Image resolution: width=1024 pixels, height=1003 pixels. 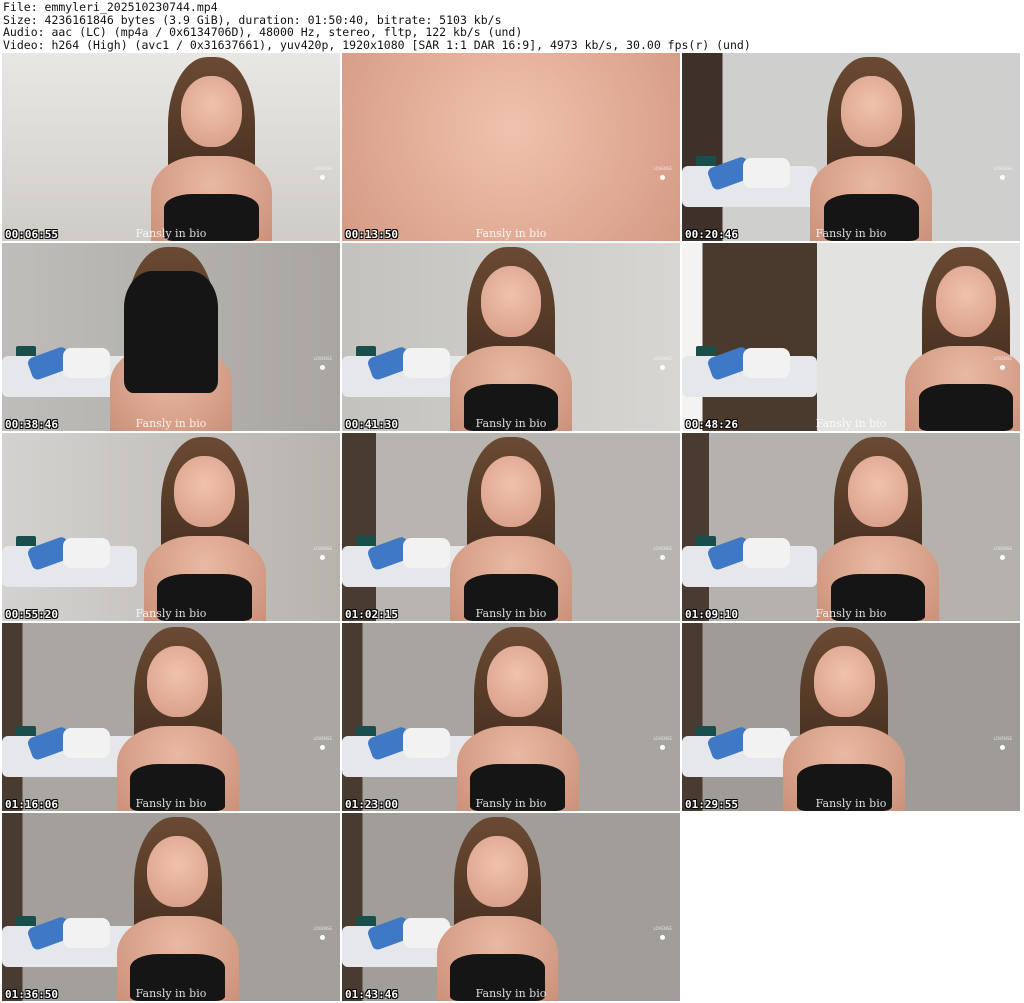 What do you see at coordinates (171, 147) in the screenshot?
I see `video-thumbnail: LOVENSE Fansly in bio 00:06:55` at bounding box center [171, 147].